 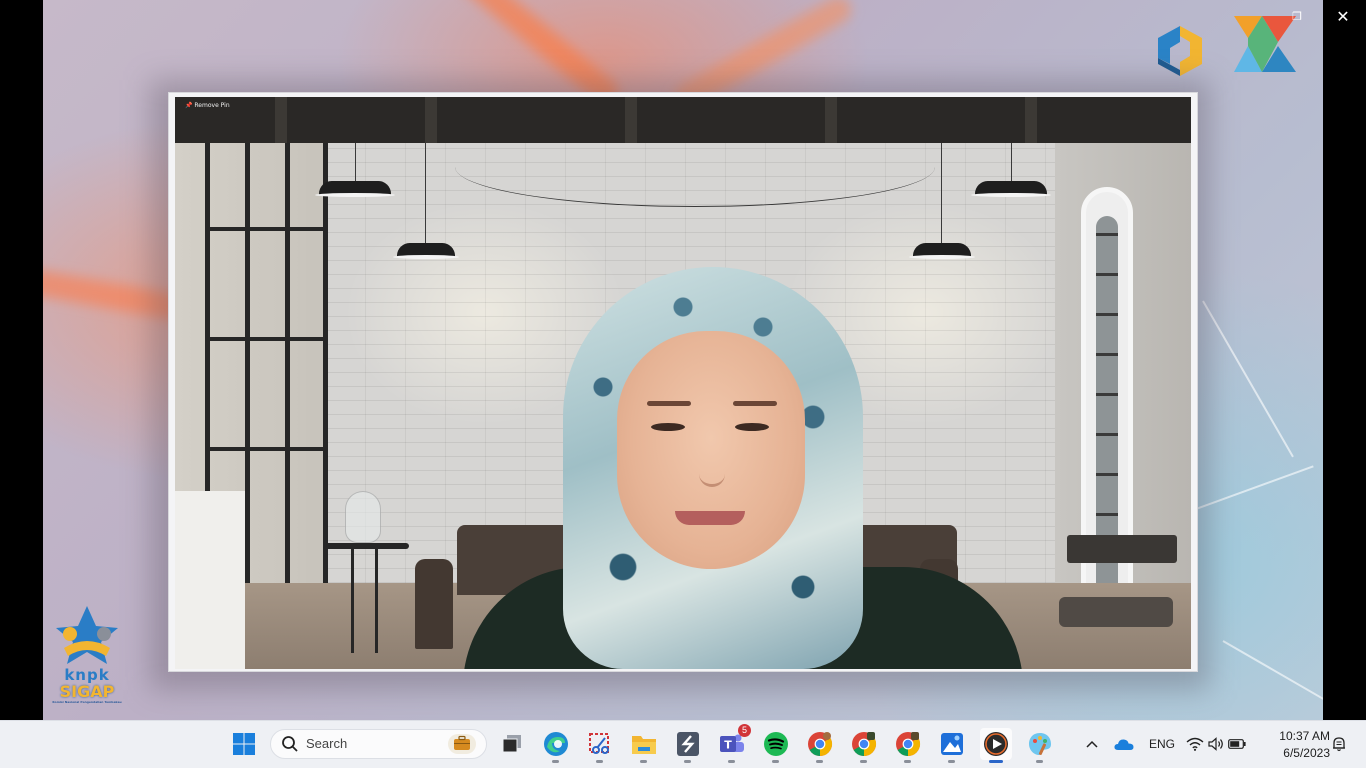 I want to click on pin-icon: 📌, so click(x=189, y=105).